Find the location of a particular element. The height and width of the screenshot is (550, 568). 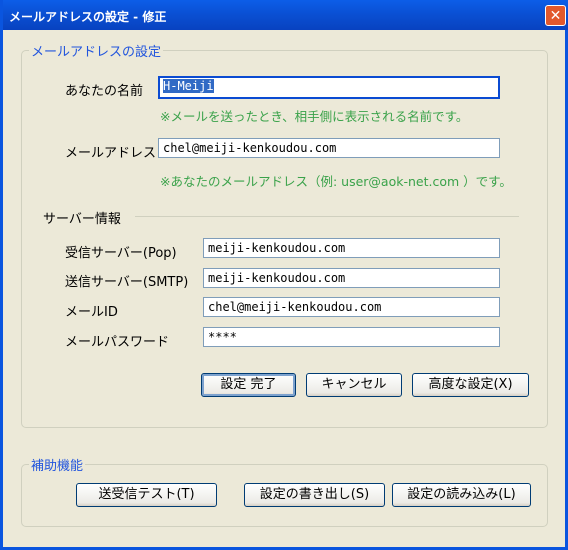

close-button: ✕ is located at coordinates (555, 15).